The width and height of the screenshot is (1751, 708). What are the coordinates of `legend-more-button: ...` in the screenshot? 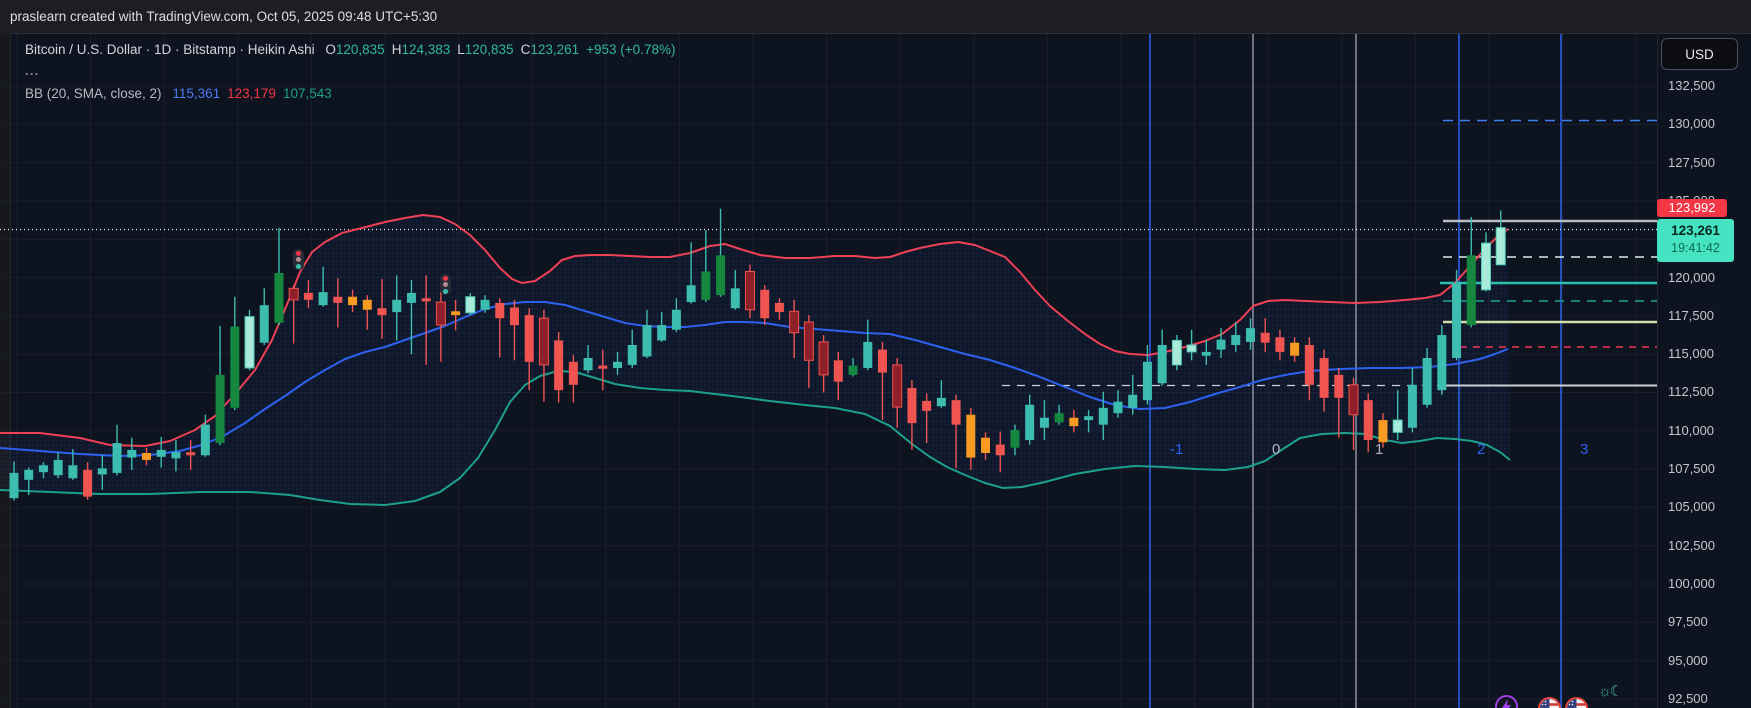 It's located at (32, 70).